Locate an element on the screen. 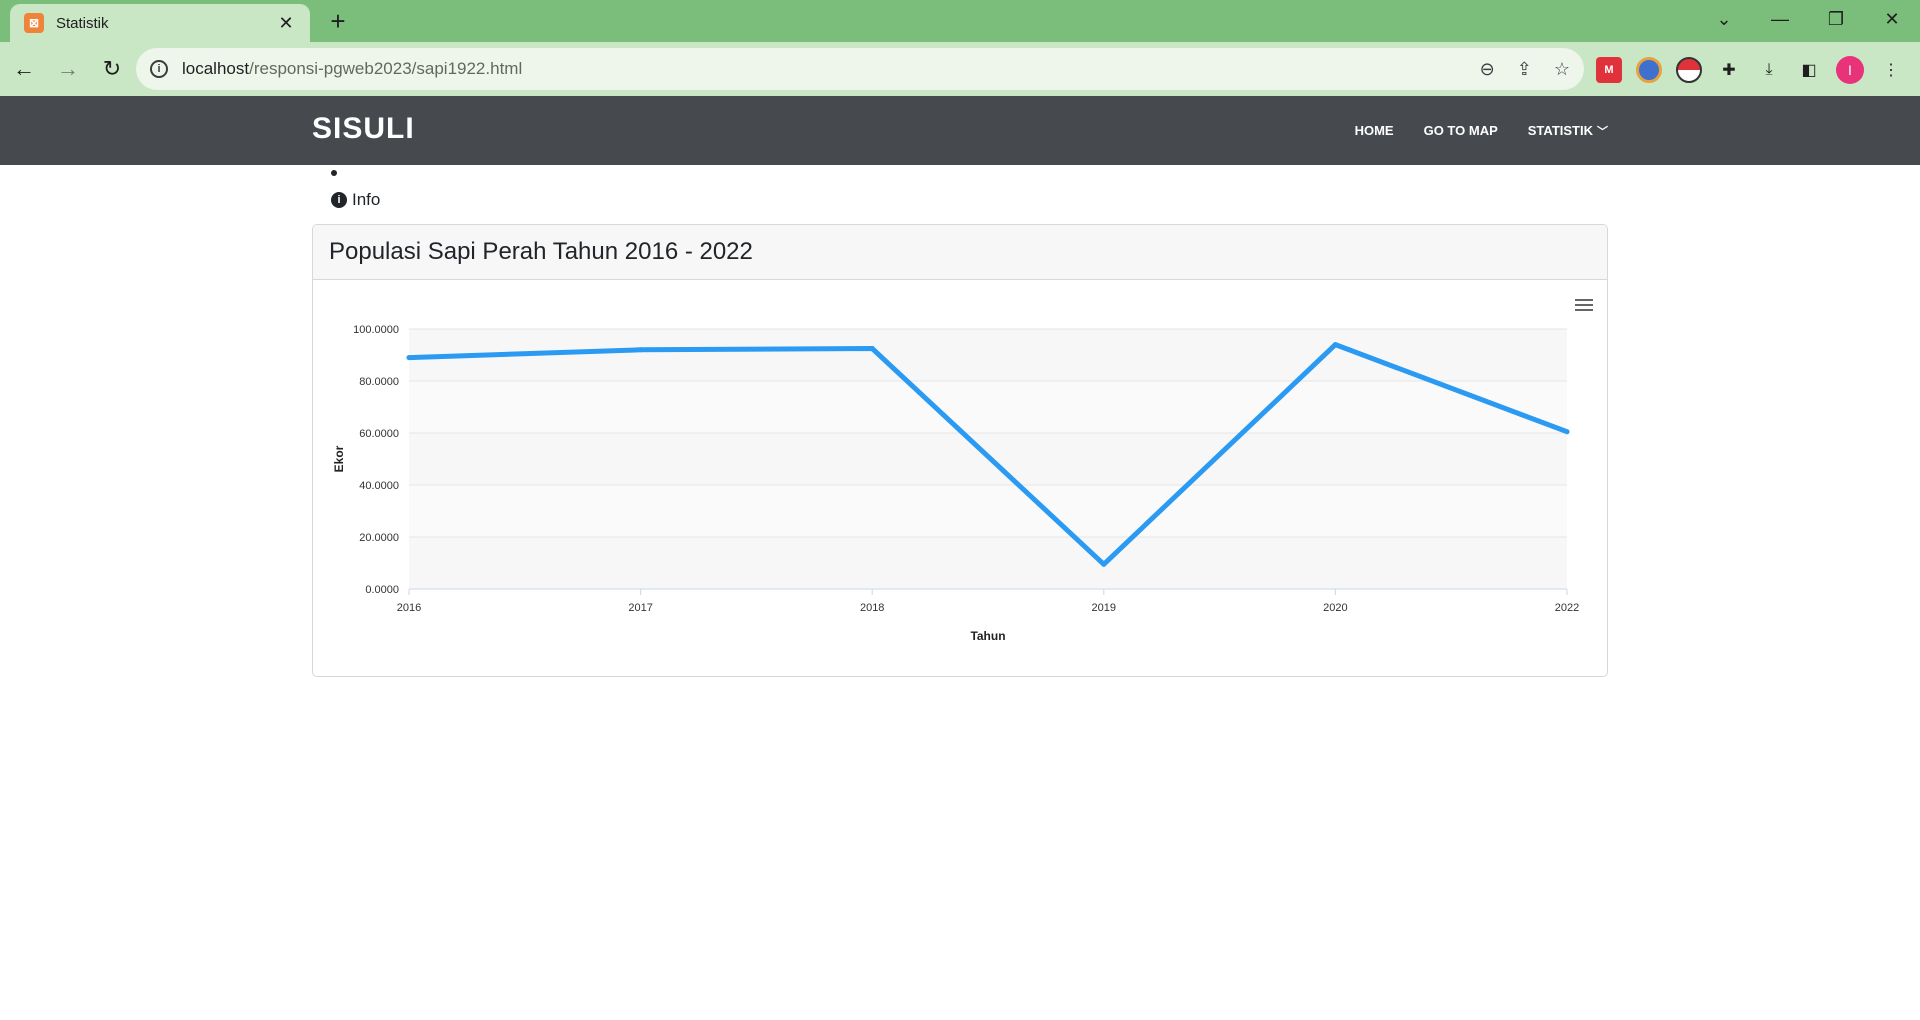 The image size is (1920, 1020). x-tick-label: 2022 is located at coordinates (1567, 608).